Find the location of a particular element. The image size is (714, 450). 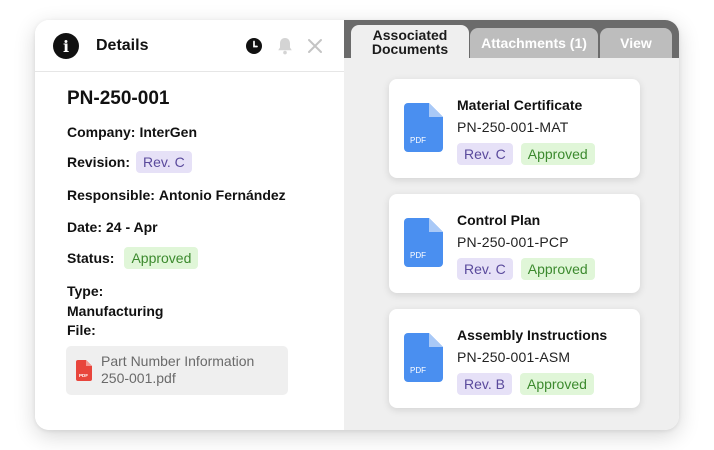

bell-icon is located at coordinates (285, 46).